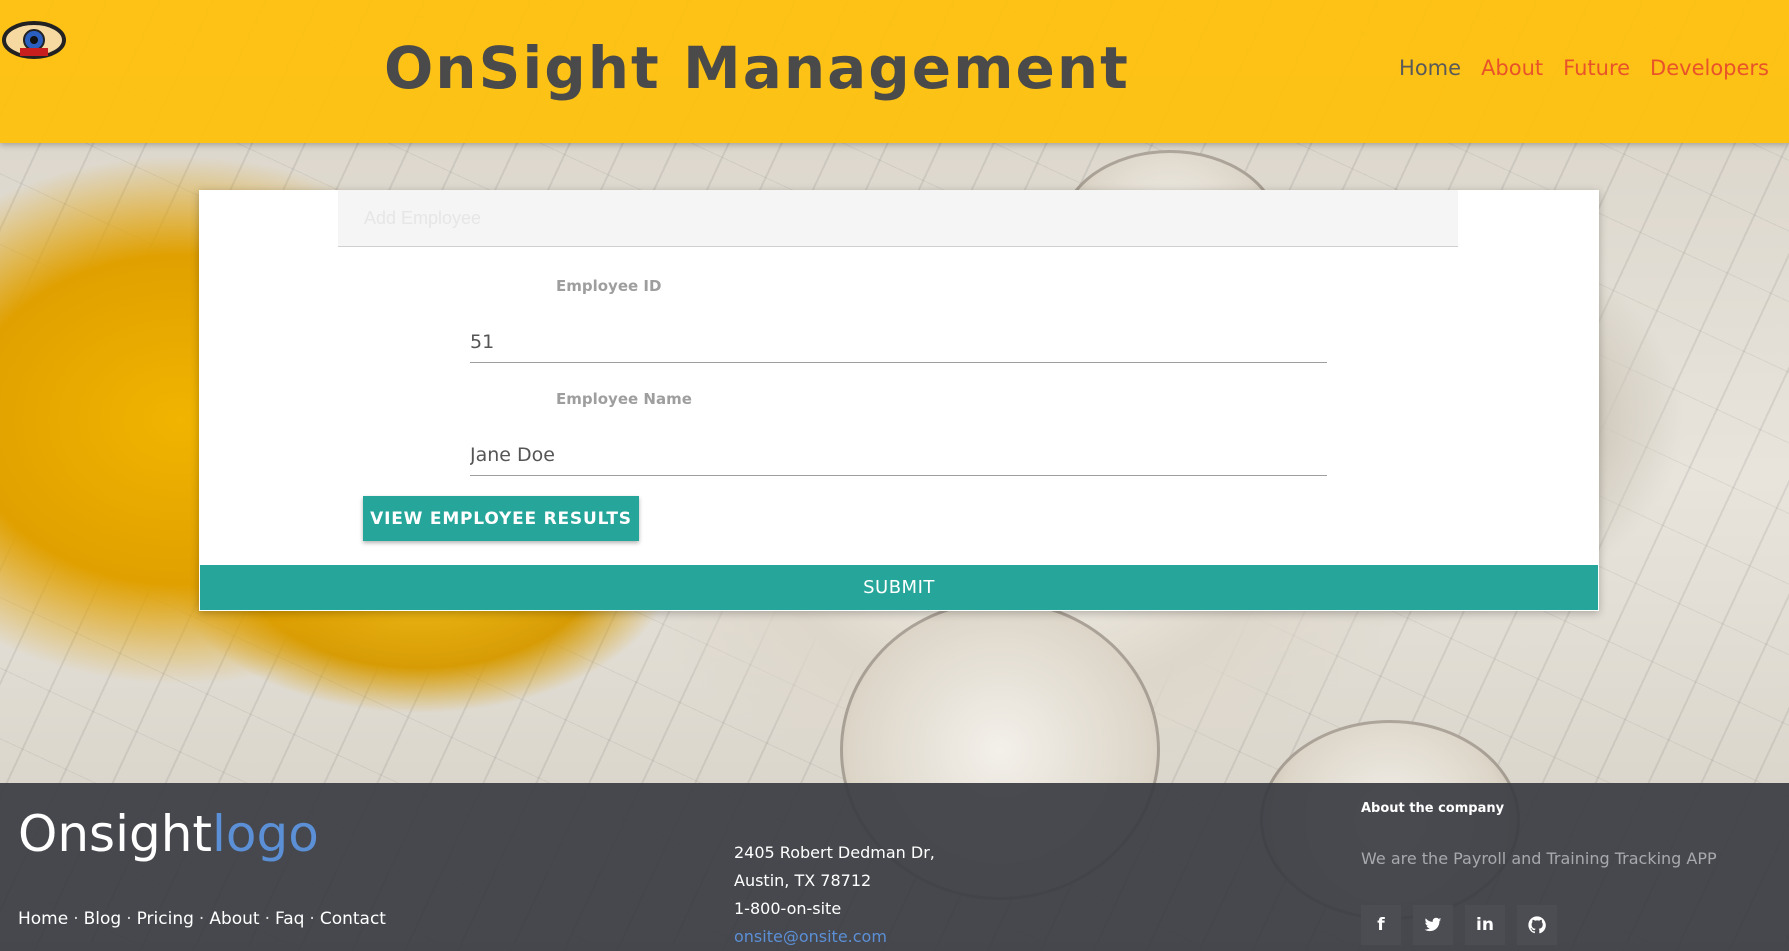 The image size is (1789, 951). Describe the element at coordinates (898, 342) in the screenshot. I see `employee-id-input` at that location.